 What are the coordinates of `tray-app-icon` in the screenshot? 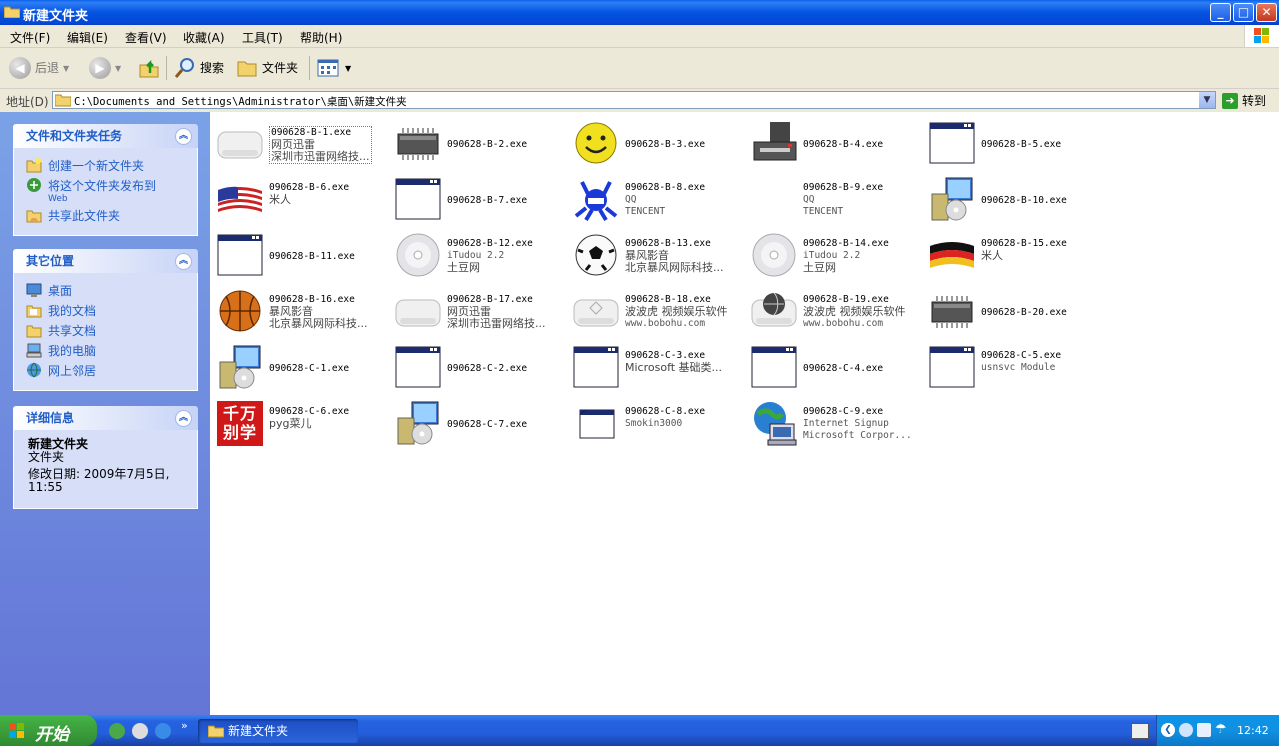 It's located at (1204, 730).